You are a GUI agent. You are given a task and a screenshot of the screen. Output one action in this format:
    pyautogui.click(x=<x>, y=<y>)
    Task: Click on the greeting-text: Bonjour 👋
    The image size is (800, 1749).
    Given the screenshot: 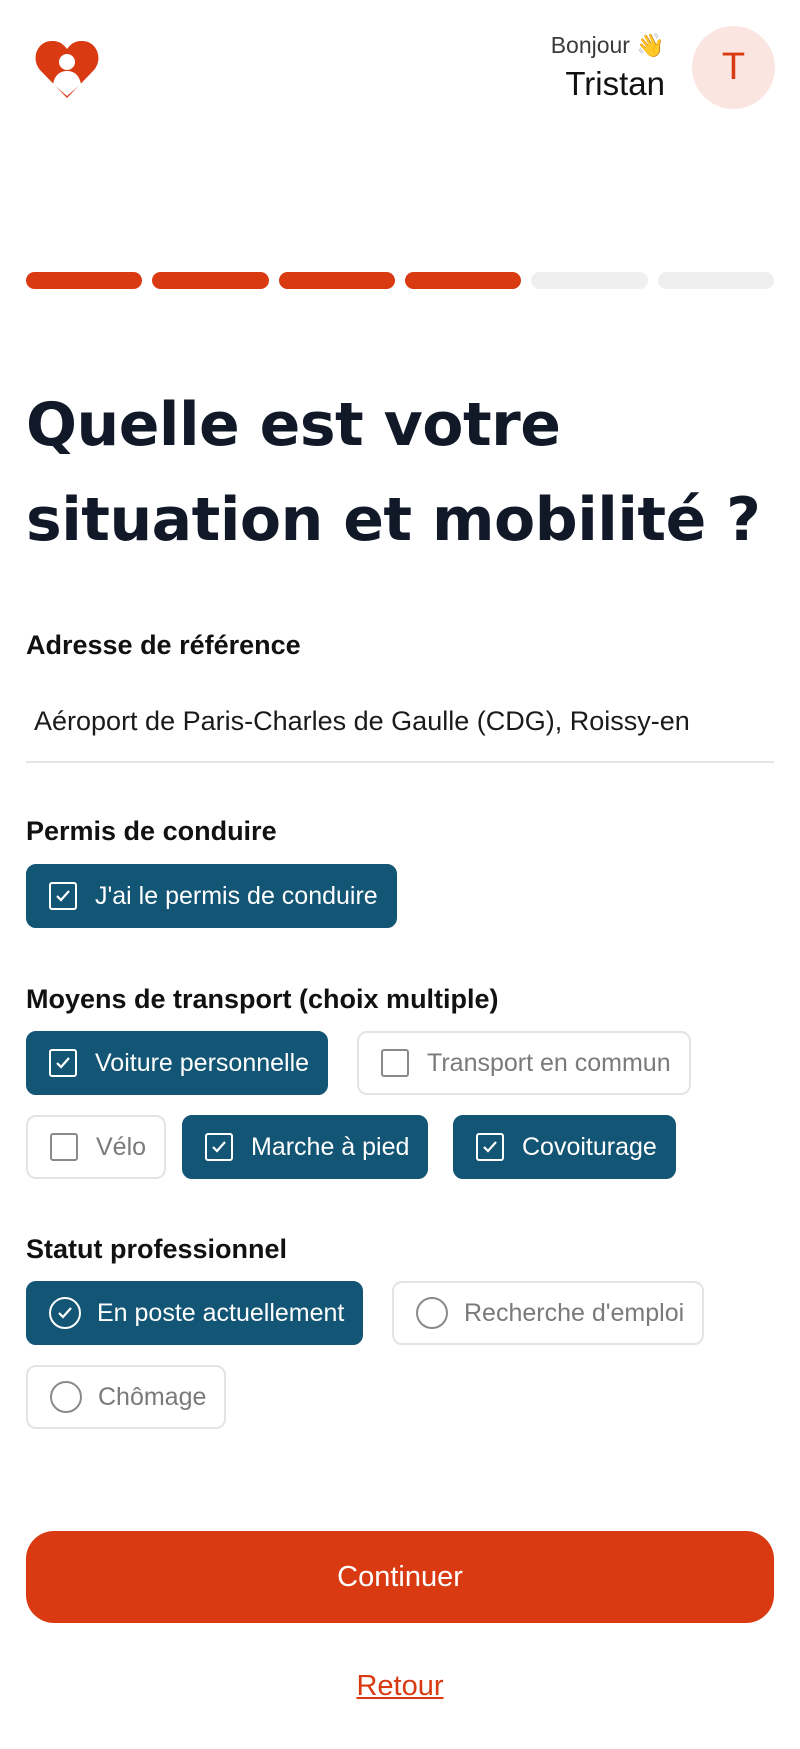 What is the action you would take?
    pyautogui.click(x=607, y=45)
    